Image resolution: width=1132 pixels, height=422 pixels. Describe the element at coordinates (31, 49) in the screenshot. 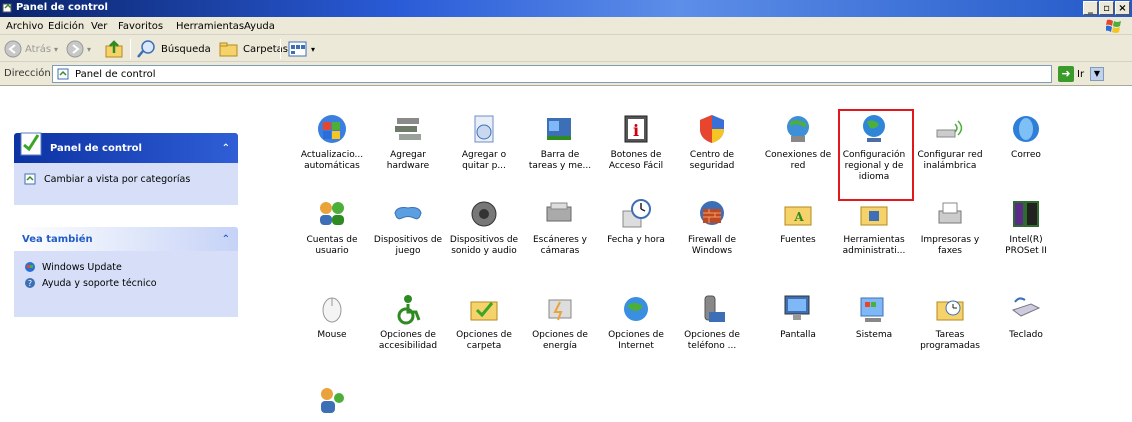

I see `back-button: Atrás ▾` at that location.